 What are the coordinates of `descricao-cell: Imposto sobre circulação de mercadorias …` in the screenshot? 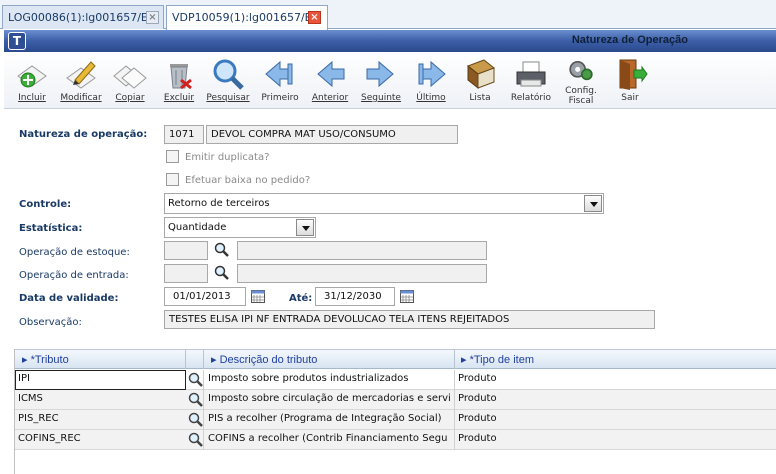 It's located at (329, 398).